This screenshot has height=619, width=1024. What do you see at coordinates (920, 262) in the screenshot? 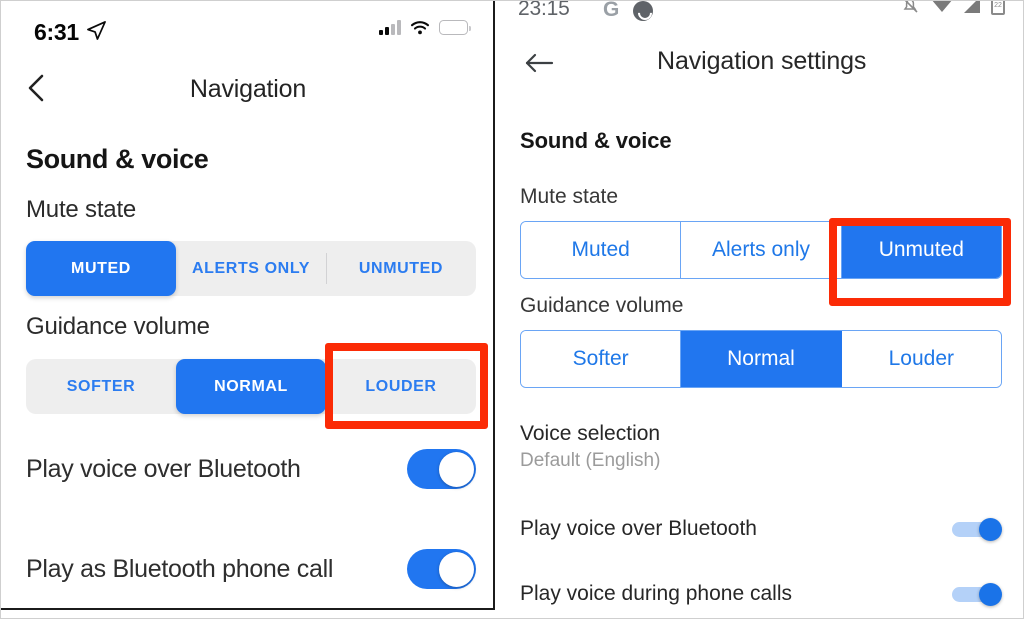
I see `android-louder-highlight-box` at bounding box center [920, 262].